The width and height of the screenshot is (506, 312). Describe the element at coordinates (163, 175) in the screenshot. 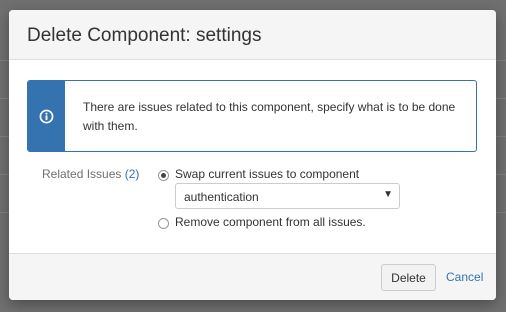

I see `swap-issues-radio` at that location.